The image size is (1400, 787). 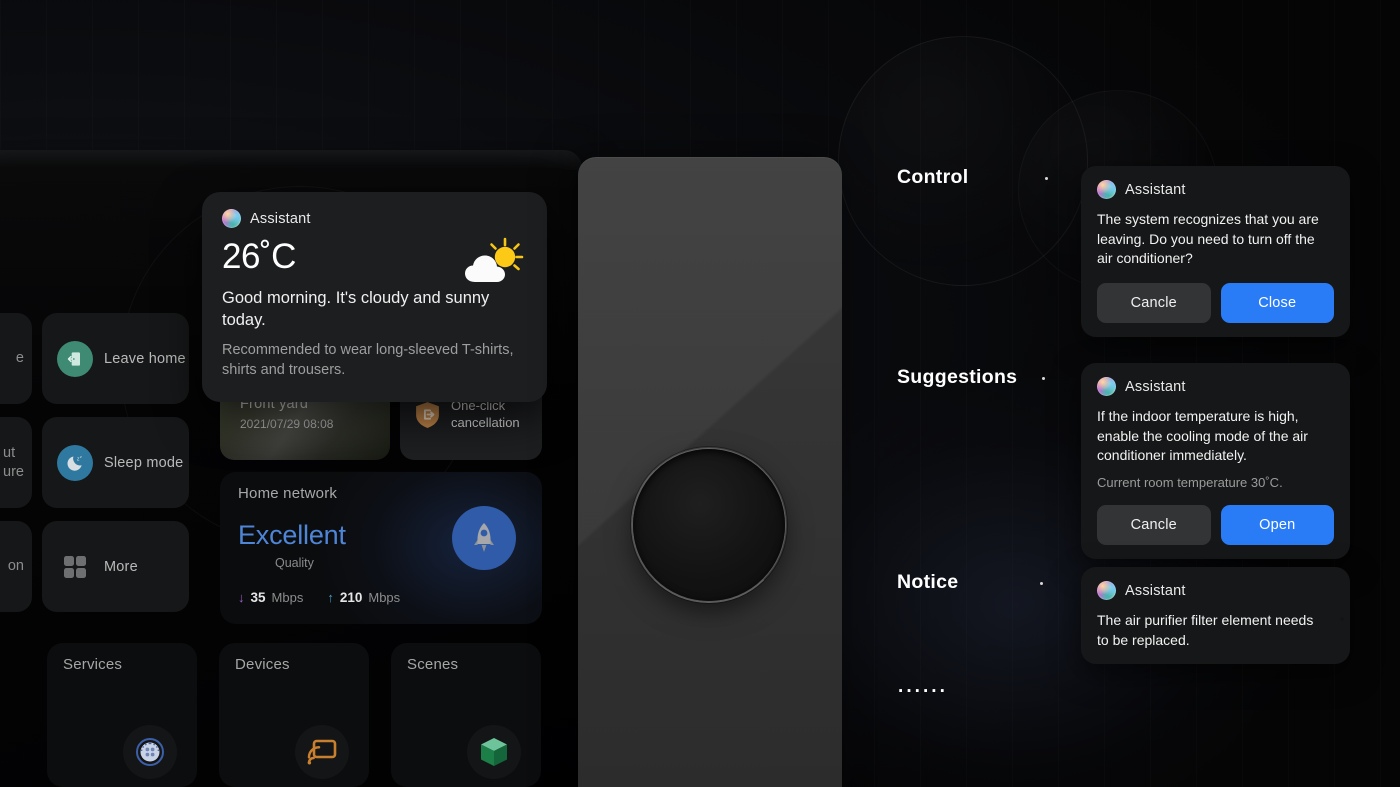 I want to click on clipped-shortcut-card: on, so click(x=16, y=566).